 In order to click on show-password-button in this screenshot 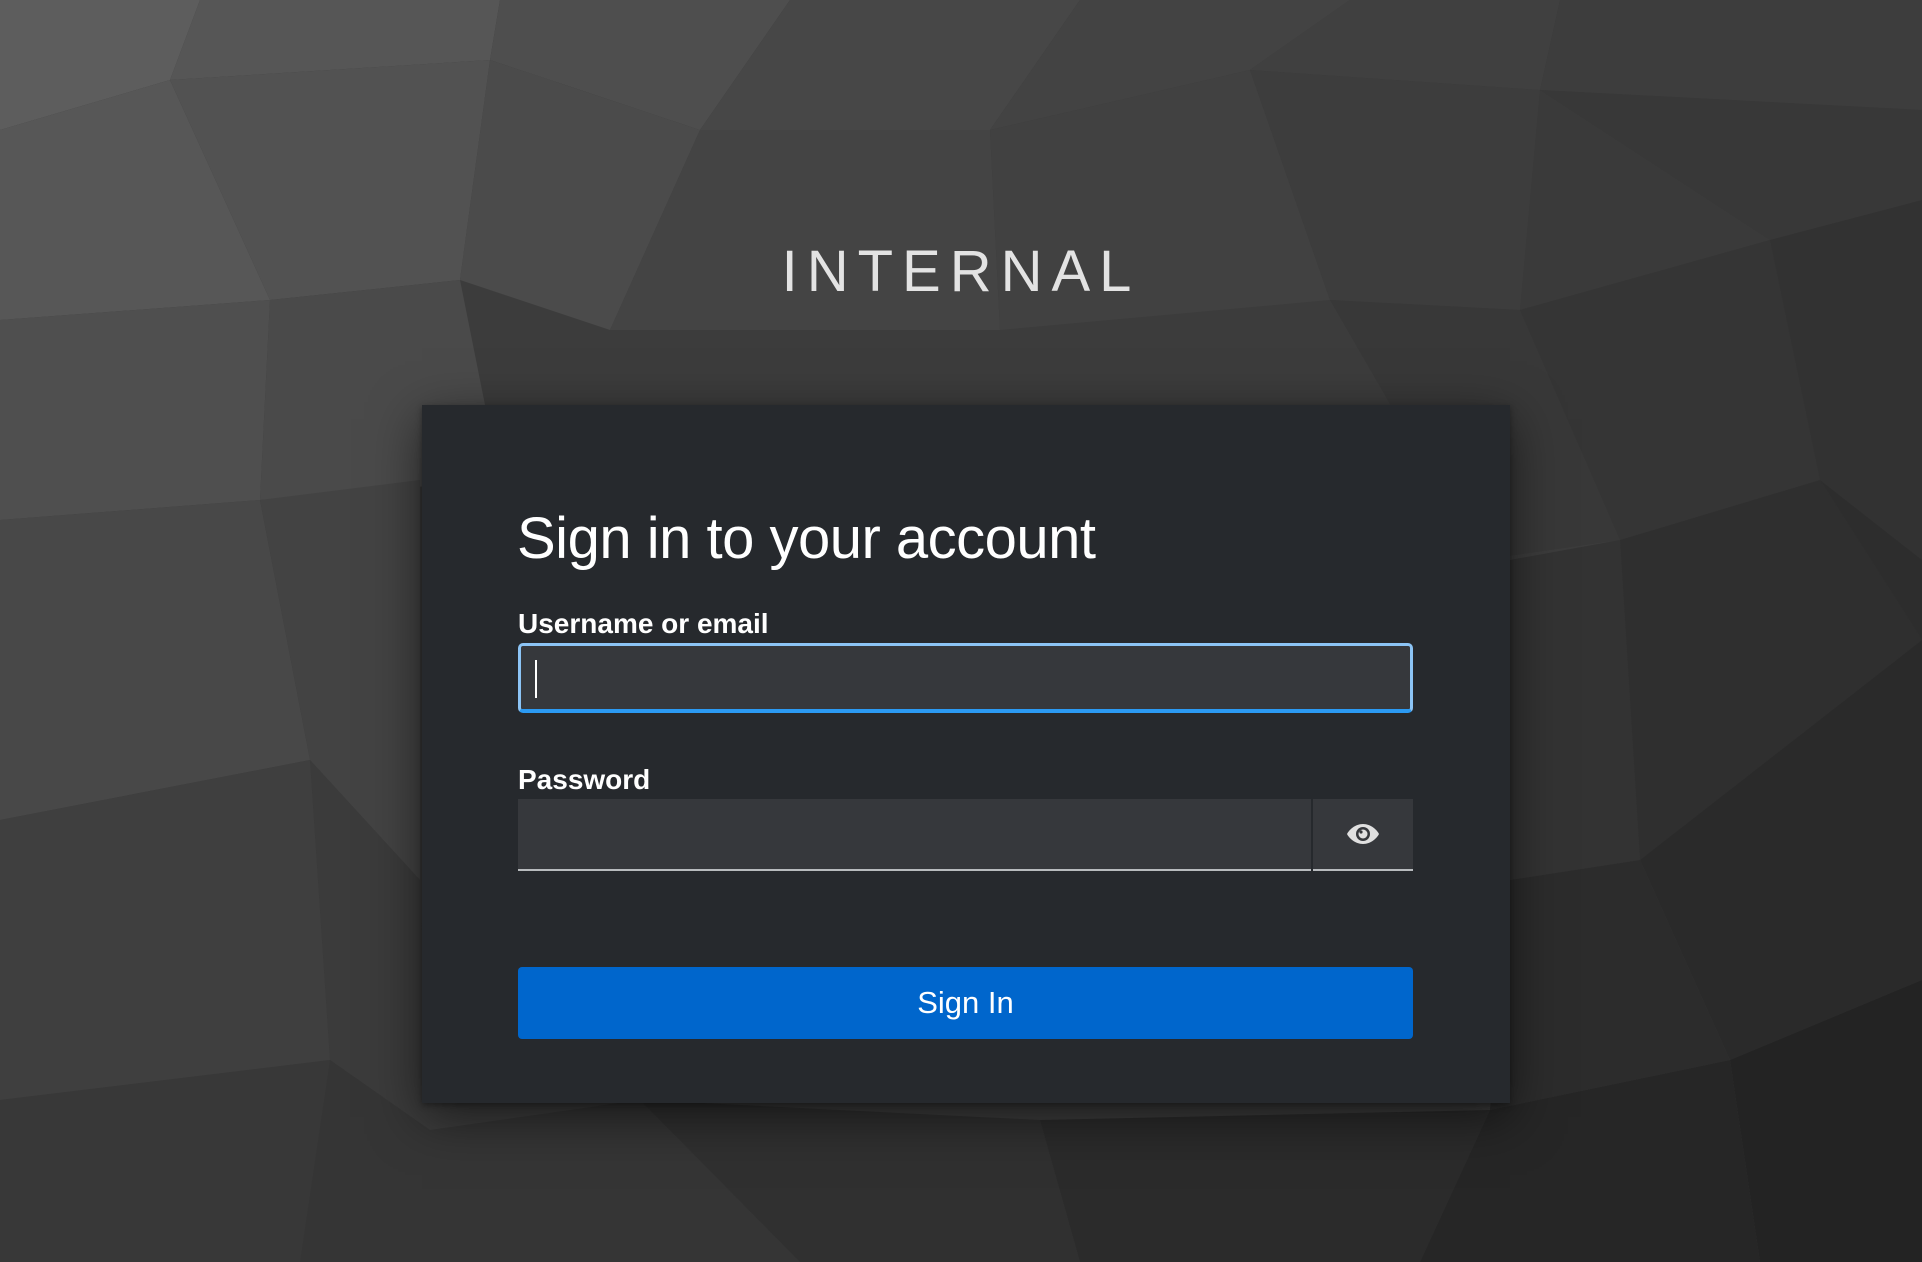, I will do `click(1363, 835)`.